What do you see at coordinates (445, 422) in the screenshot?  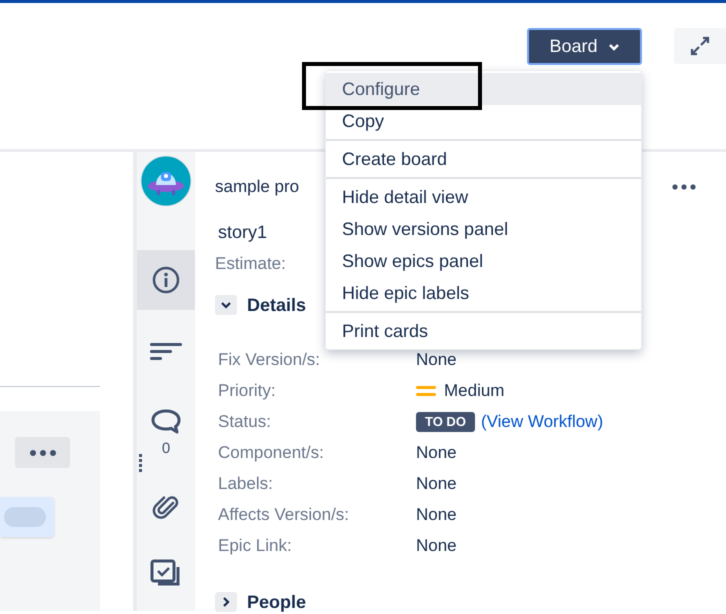 I see `status-badge: TO DO` at bounding box center [445, 422].